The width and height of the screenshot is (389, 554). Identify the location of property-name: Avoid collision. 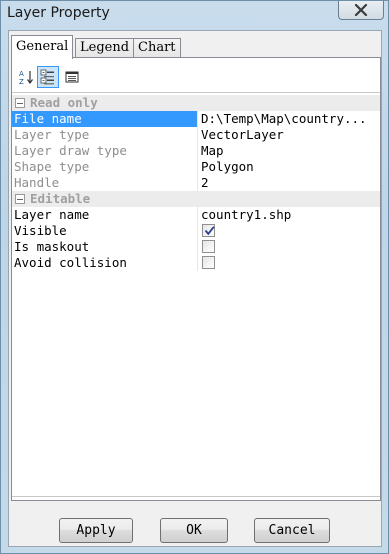
(105, 263).